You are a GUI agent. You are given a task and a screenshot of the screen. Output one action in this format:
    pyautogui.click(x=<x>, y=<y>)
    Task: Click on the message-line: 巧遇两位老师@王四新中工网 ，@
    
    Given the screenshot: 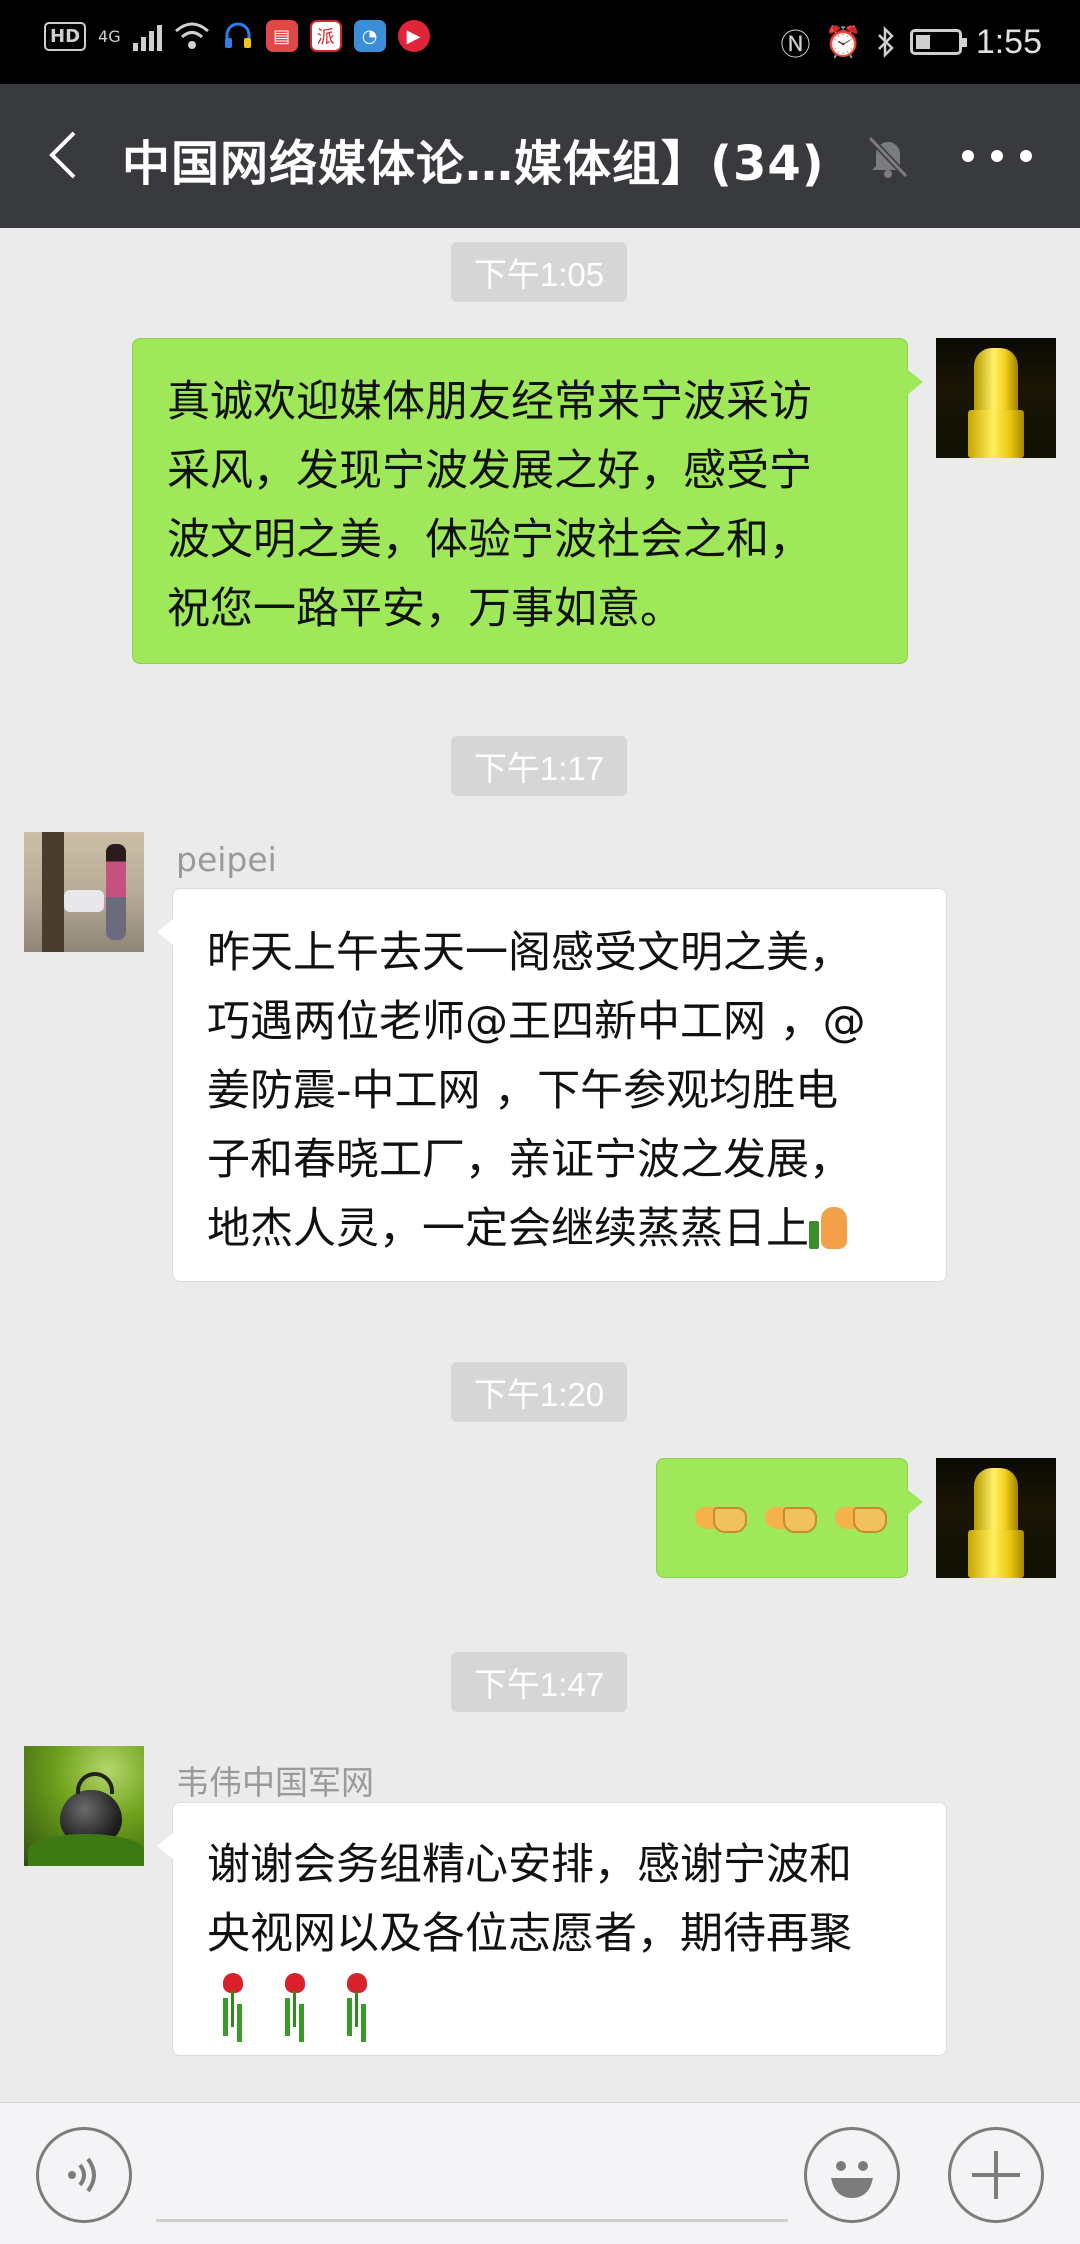 What is the action you would take?
    pyautogui.click(x=536, y=1022)
    